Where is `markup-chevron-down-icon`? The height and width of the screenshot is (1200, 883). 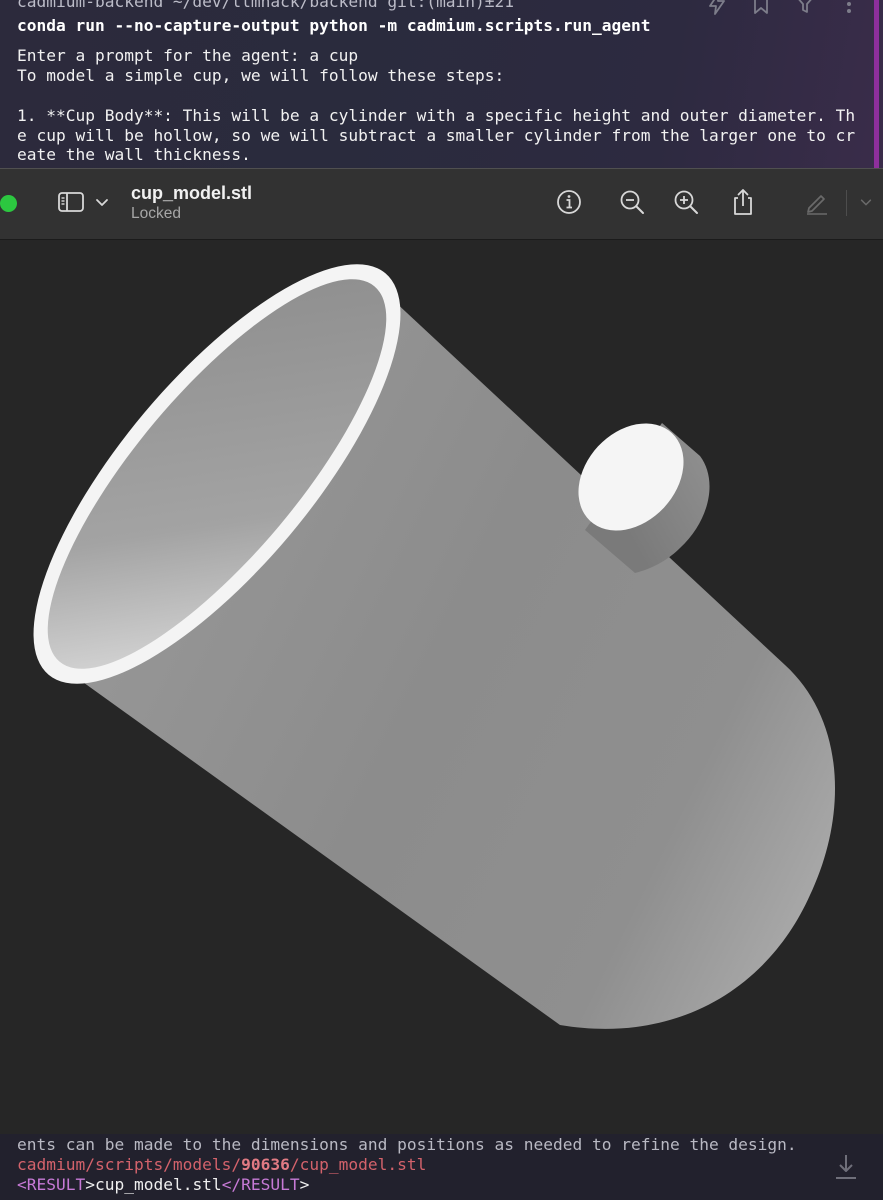 markup-chevron-down-icon is located at coordinates (866, 202).